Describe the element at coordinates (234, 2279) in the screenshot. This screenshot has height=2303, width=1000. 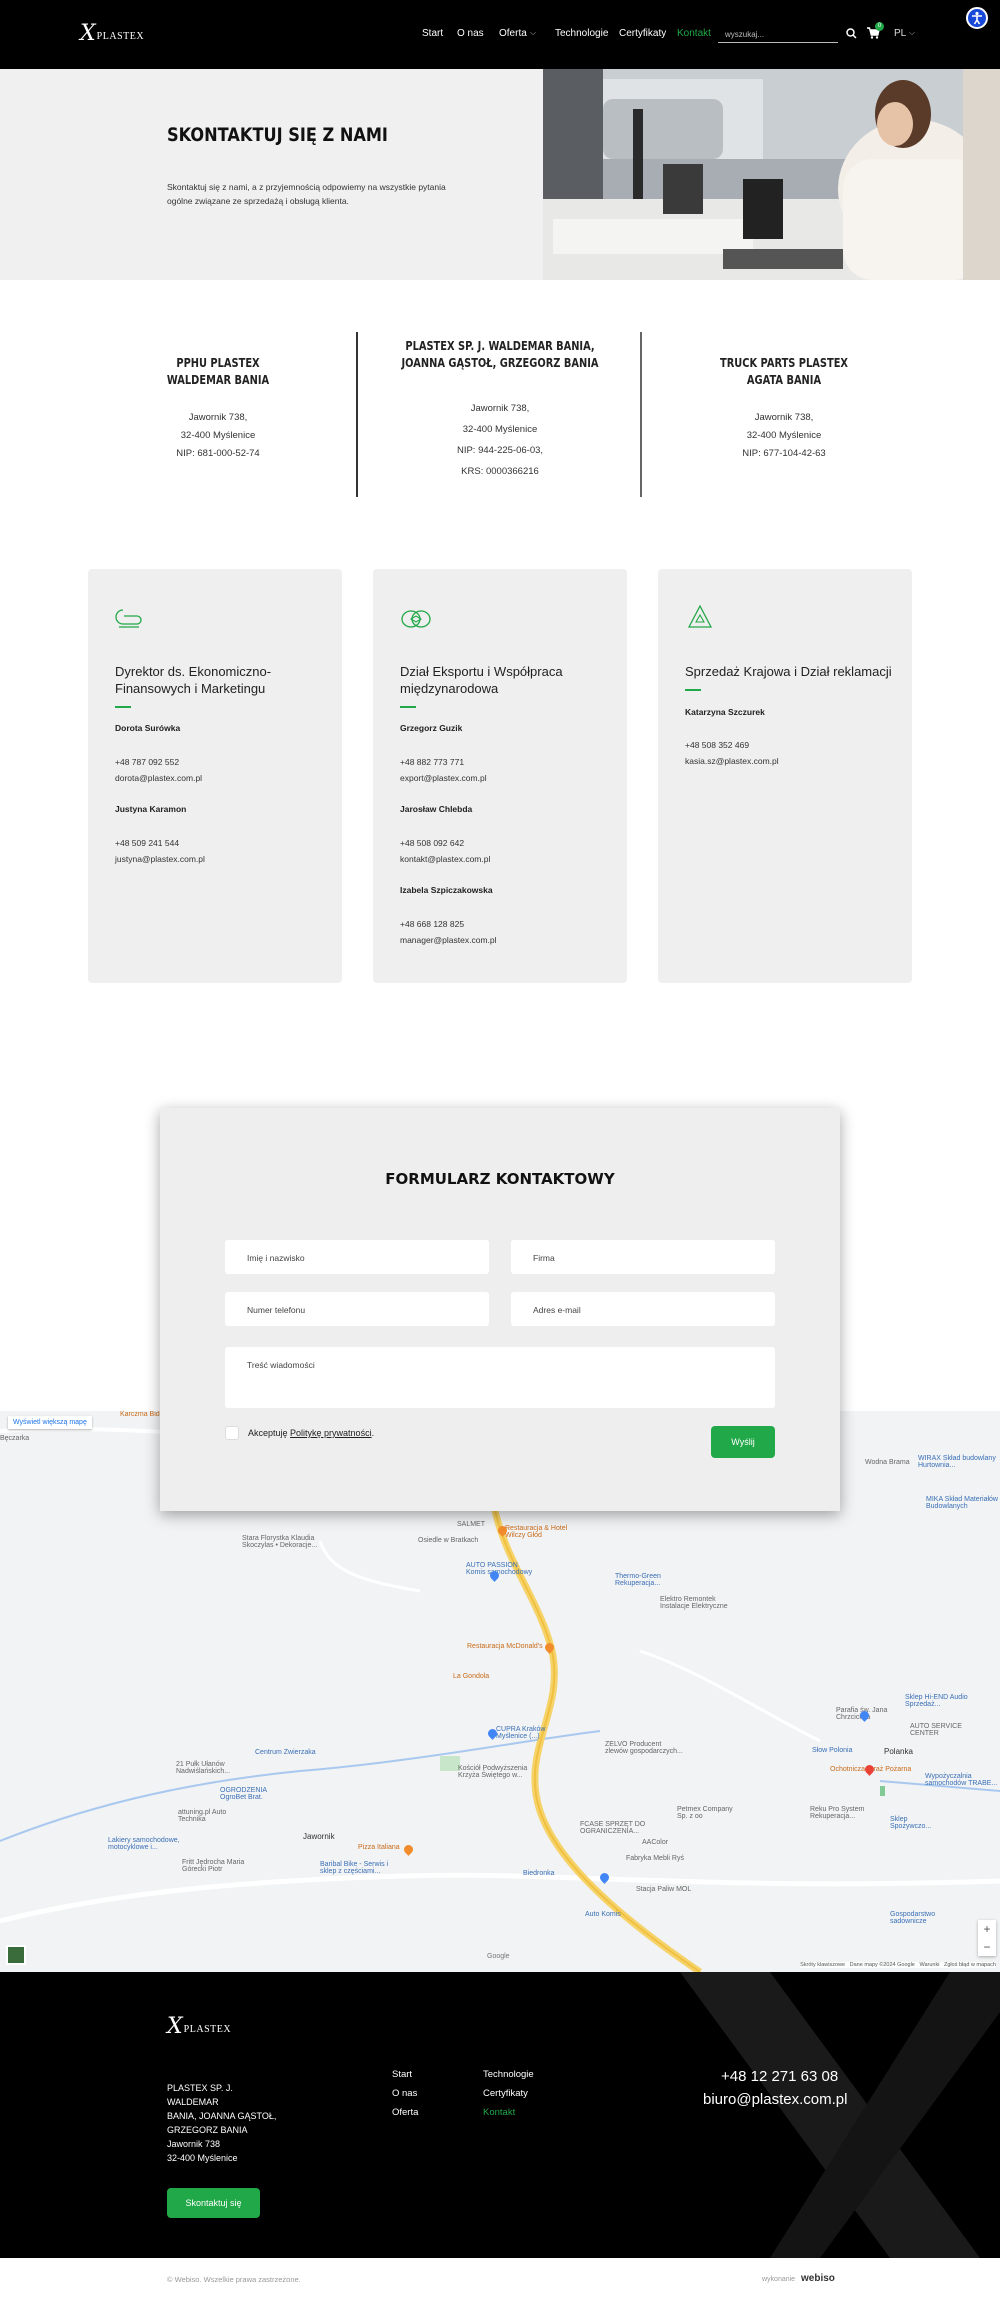
I see `copyright: © Webiso. Wszelkie prawa zastrzeżone.` at that location.